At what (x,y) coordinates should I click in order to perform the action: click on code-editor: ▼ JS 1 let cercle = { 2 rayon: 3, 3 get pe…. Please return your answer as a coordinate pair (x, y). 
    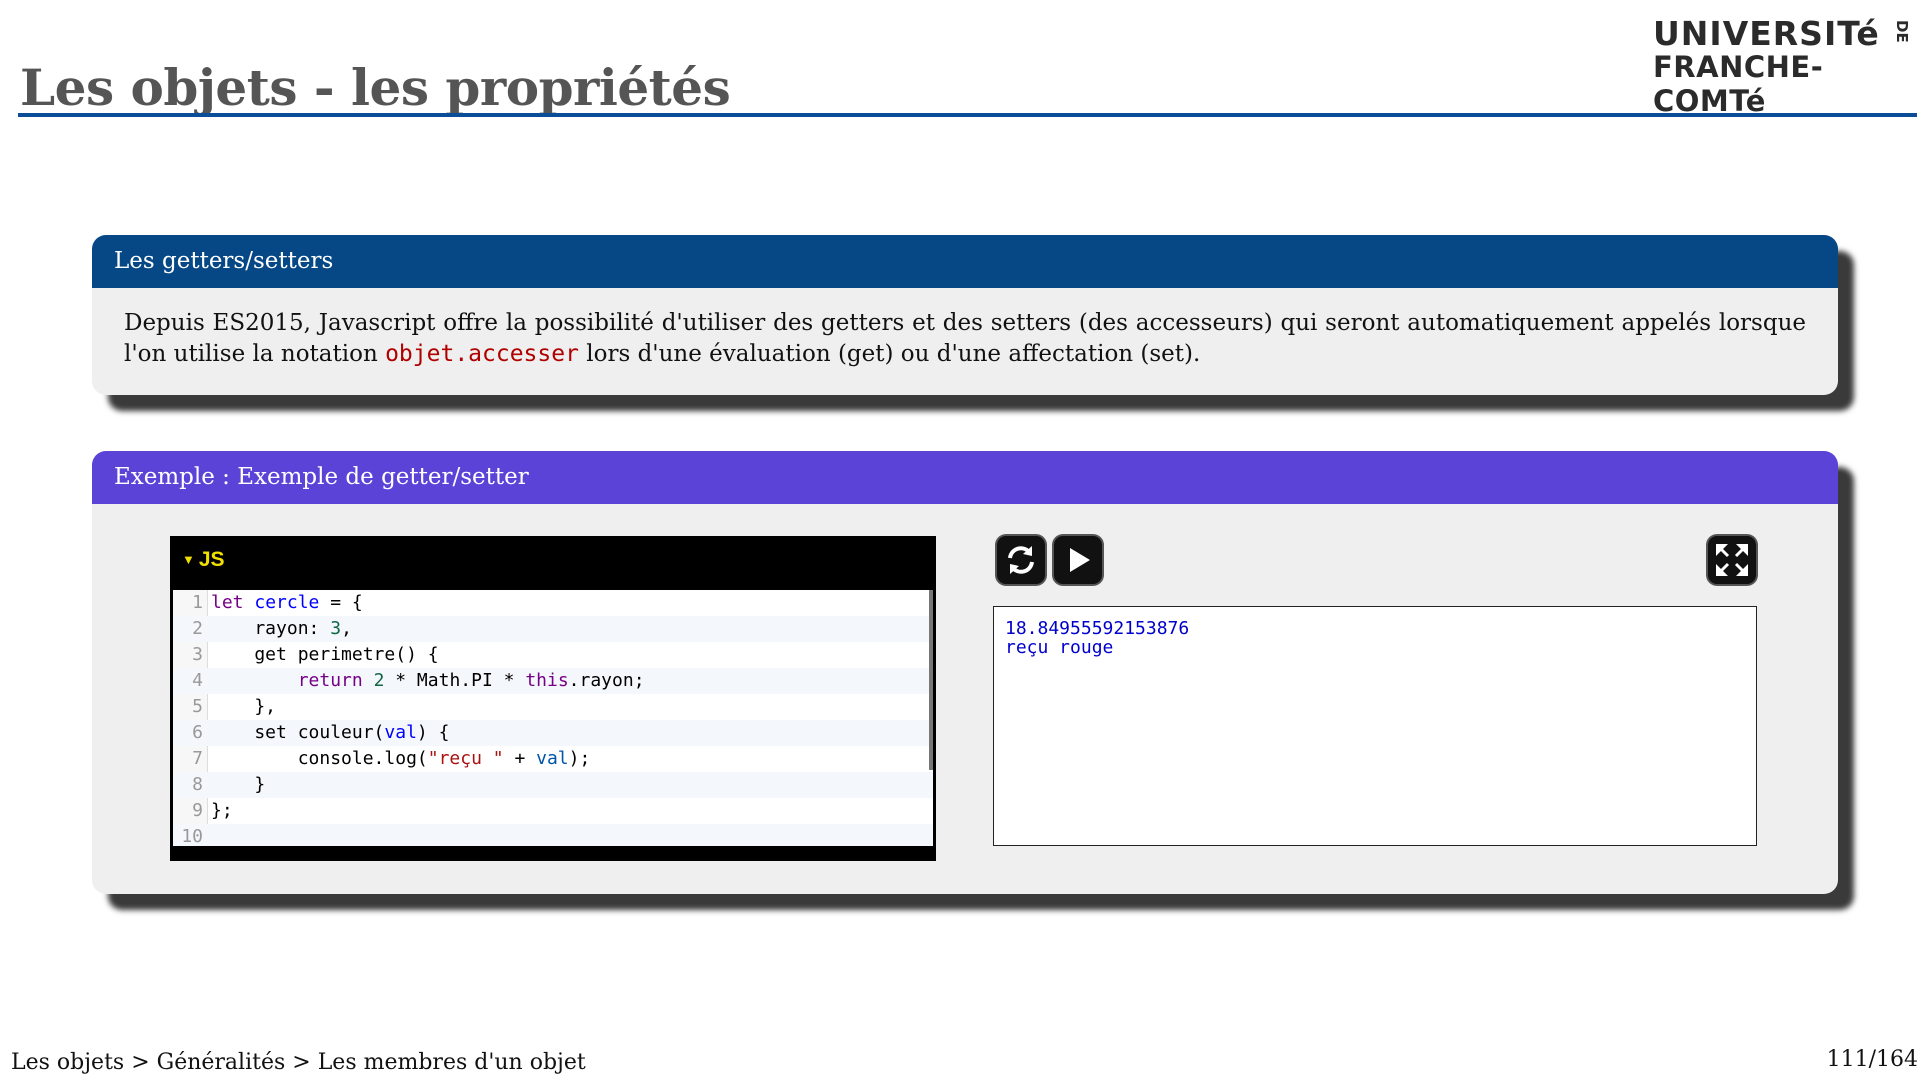
    Looking at the image, I should click on (553, 698).